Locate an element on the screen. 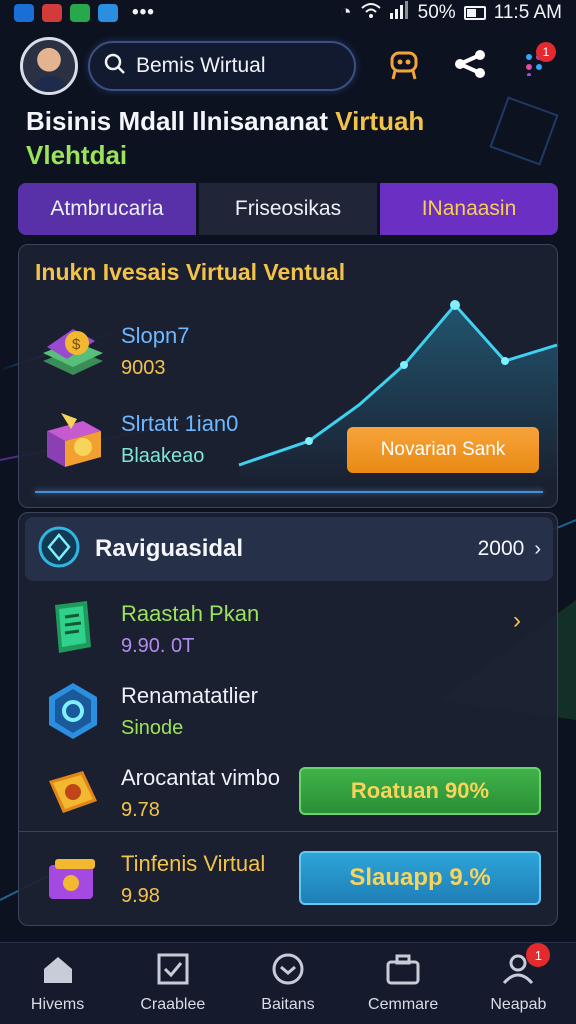 The height and width of the screenshot is (1024, 576). nav-item-home: Hivems is located at coordinates (58, 983).